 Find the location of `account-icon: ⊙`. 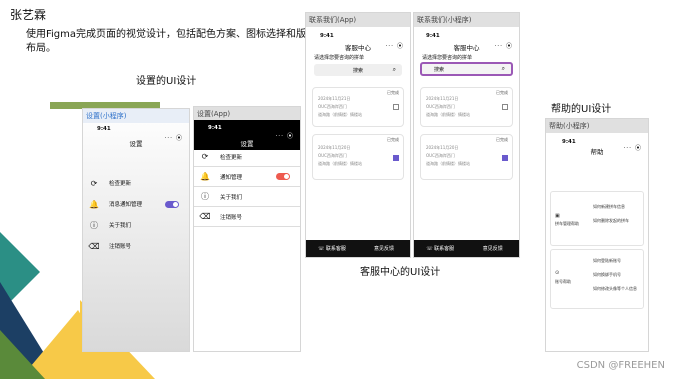

account-icon: ⊙ is located at coordinates (557, 273).